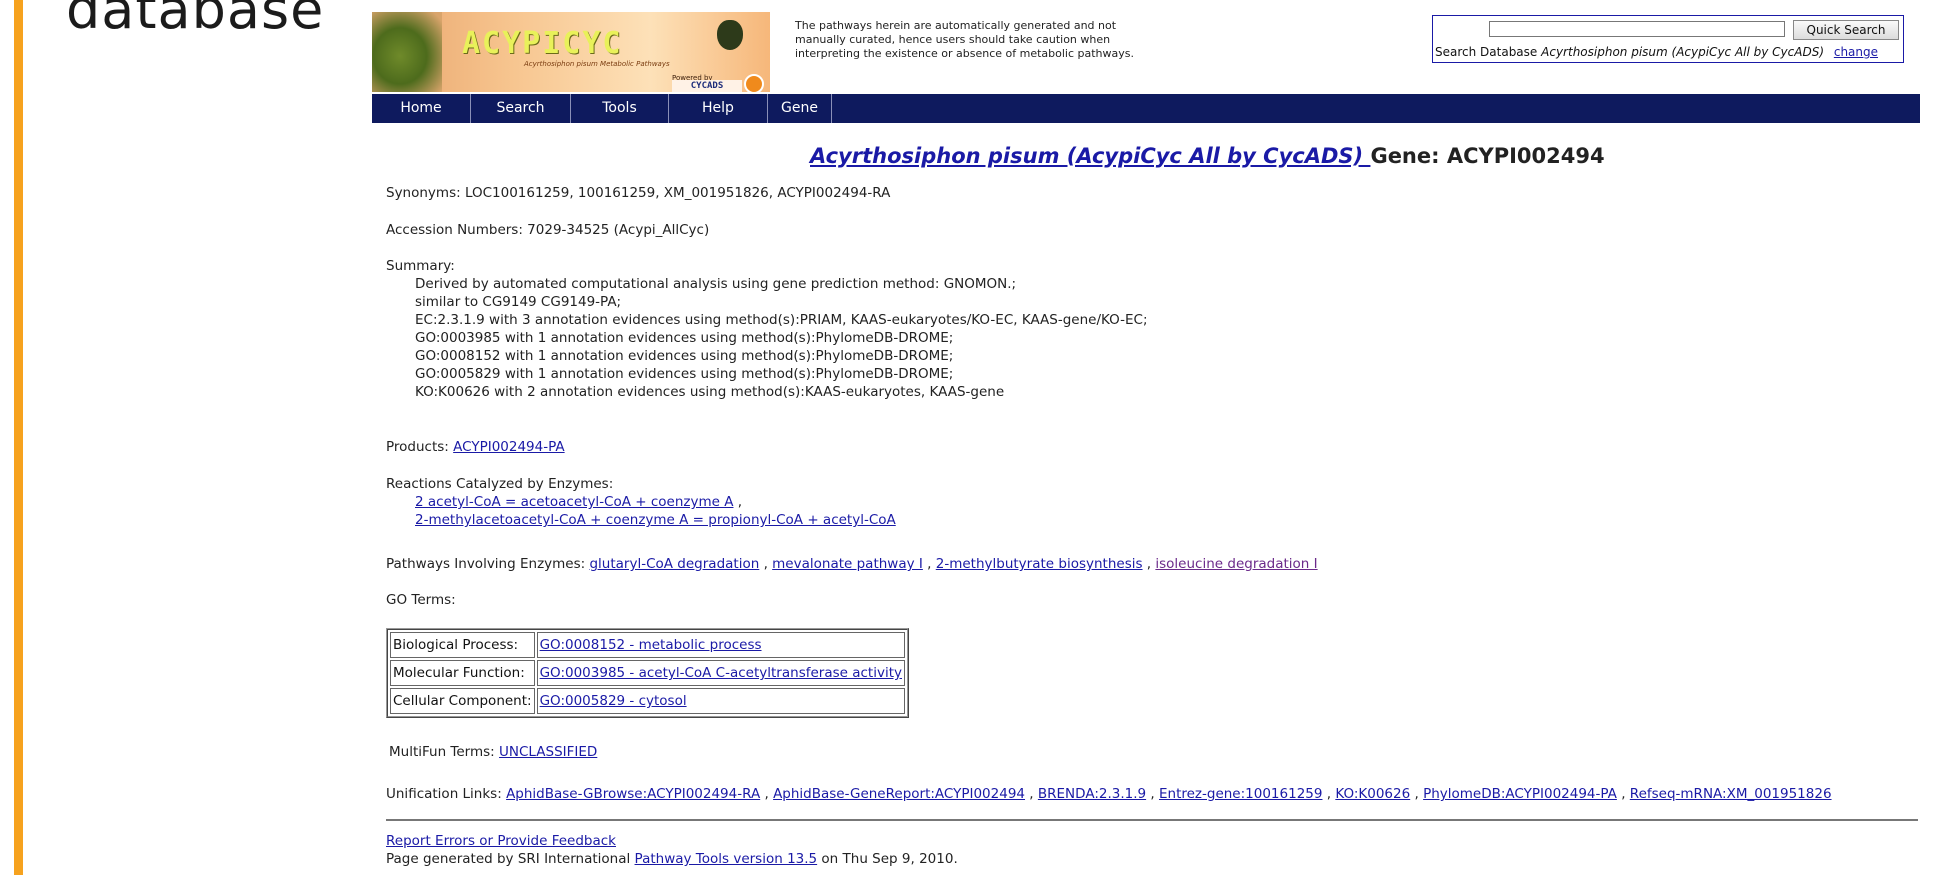 The width and height of the screenshot is (1940, 875). What do you see at coordinates (1146, 108) in the screenshot?
I see `main-nav-bar: Home Search Tools Help Gene` at bounding box center [1146, 108].